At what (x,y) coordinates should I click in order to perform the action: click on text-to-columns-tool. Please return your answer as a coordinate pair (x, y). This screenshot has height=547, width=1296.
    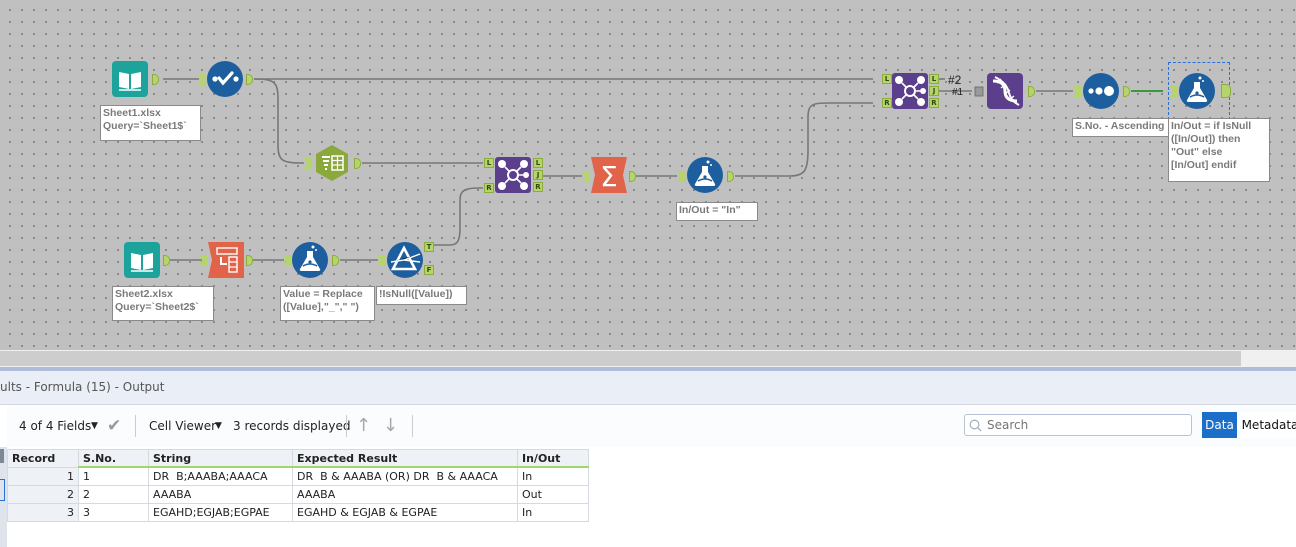
    Looking at the image, I should click on (332, 163).